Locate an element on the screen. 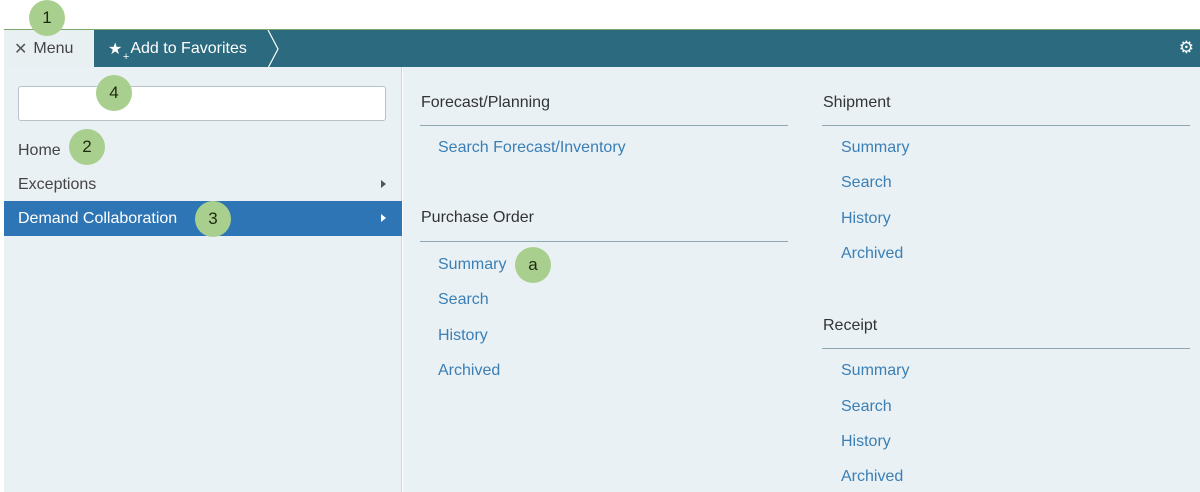 This screenshot has width=1200, height=492. link-shipment-history: History is located at coordinates (866, 219).